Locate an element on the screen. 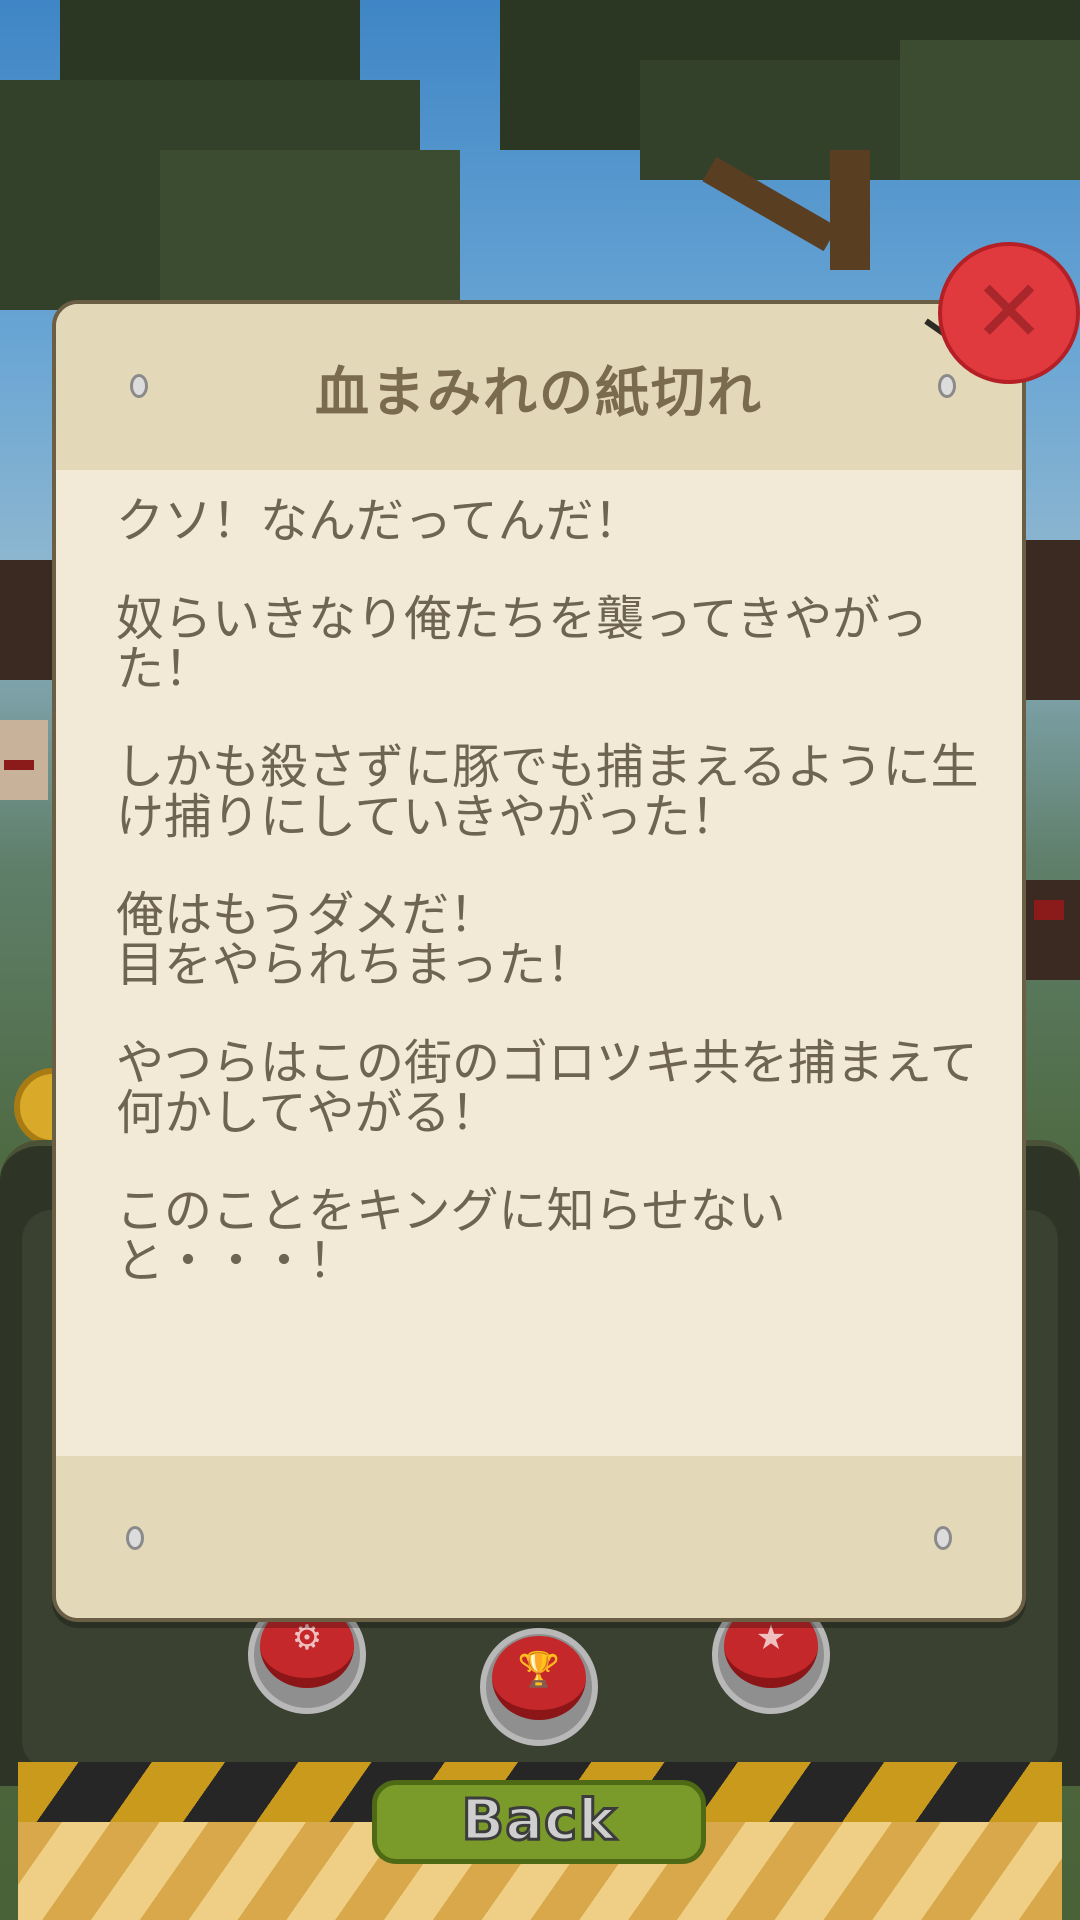 This screenshot has height=1920, width=1080. character-left is located at coordinates (26, 620).